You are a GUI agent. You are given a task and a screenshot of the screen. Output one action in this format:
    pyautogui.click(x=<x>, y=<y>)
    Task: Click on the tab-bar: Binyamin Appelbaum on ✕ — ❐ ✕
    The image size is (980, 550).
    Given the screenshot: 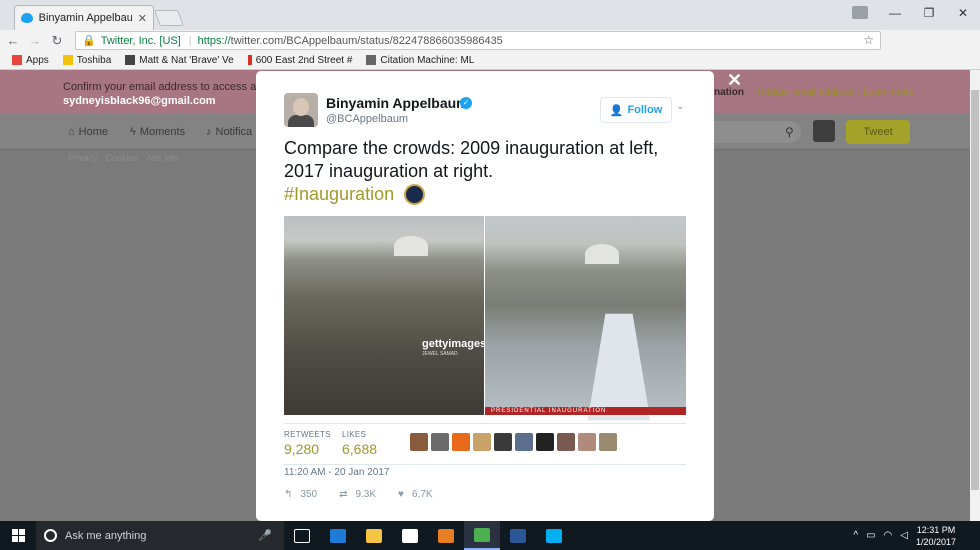 What is the action you would take?
    pyautogui.click(x=490, y=15)
    